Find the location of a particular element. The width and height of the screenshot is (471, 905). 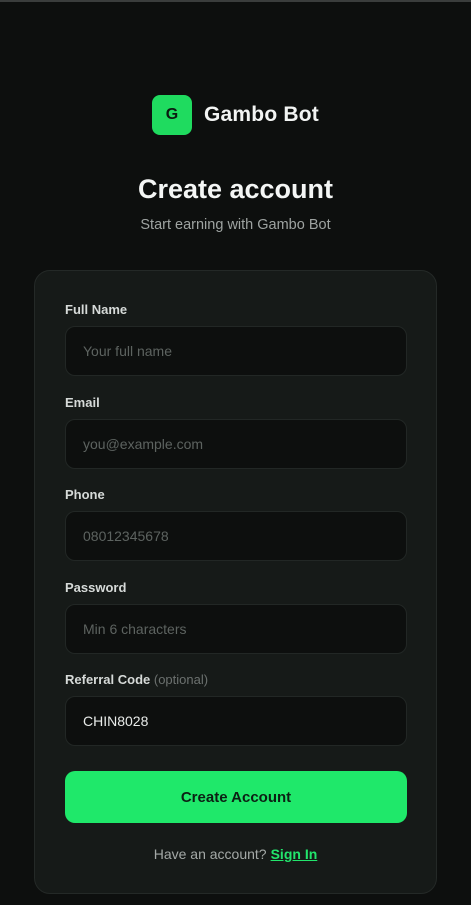

phone-label: Phone is located at coordinates (85, 494).